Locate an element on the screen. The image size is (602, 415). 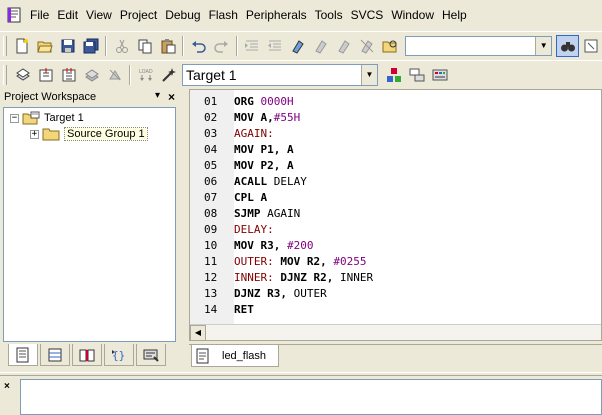
copy-button is located at coordinates (144, 46).